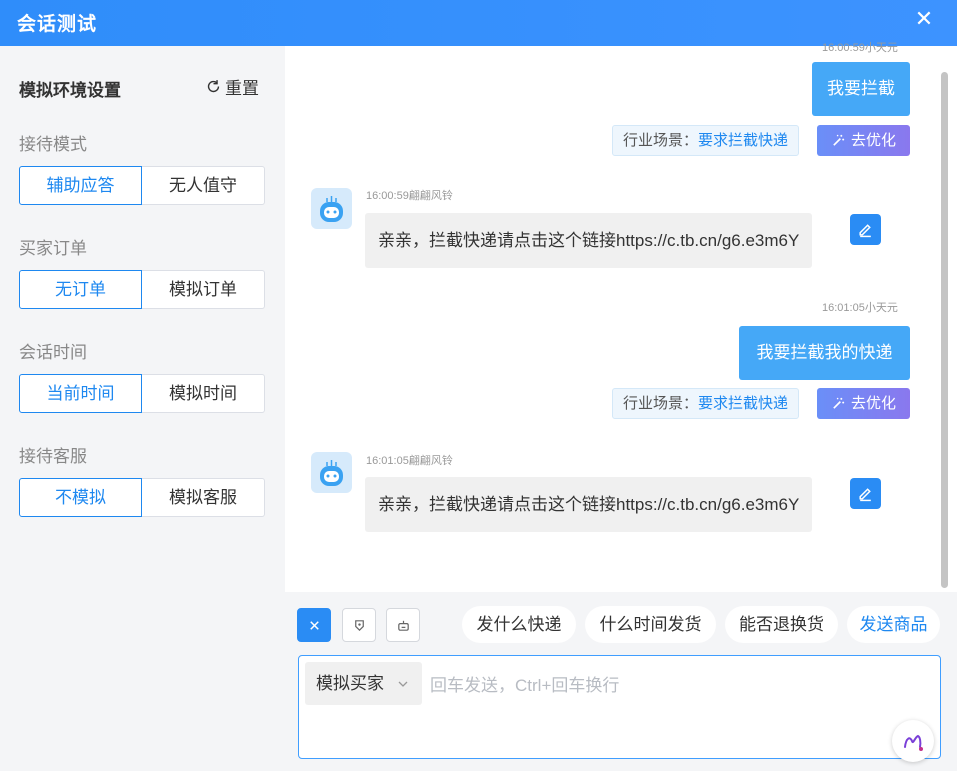 Image resolution: width=957 pixels, height=771 pixels. I want to click on message-meta: 16:00:59小天元, so click(860, 48).